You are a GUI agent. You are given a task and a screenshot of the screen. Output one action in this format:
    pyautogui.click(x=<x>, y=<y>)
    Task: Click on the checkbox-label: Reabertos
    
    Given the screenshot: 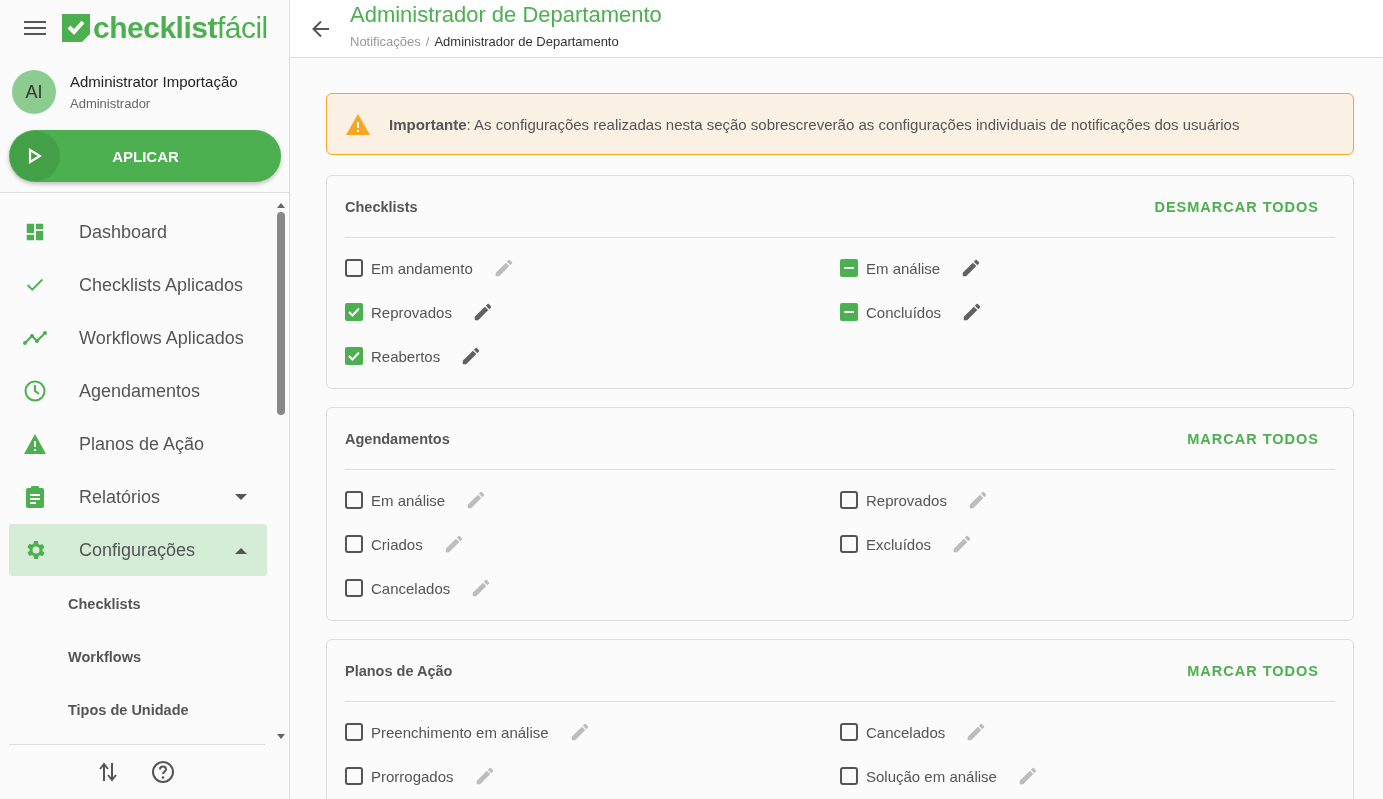 What is the action you would take?
    pyautogui.click(x=406, y=356)
    